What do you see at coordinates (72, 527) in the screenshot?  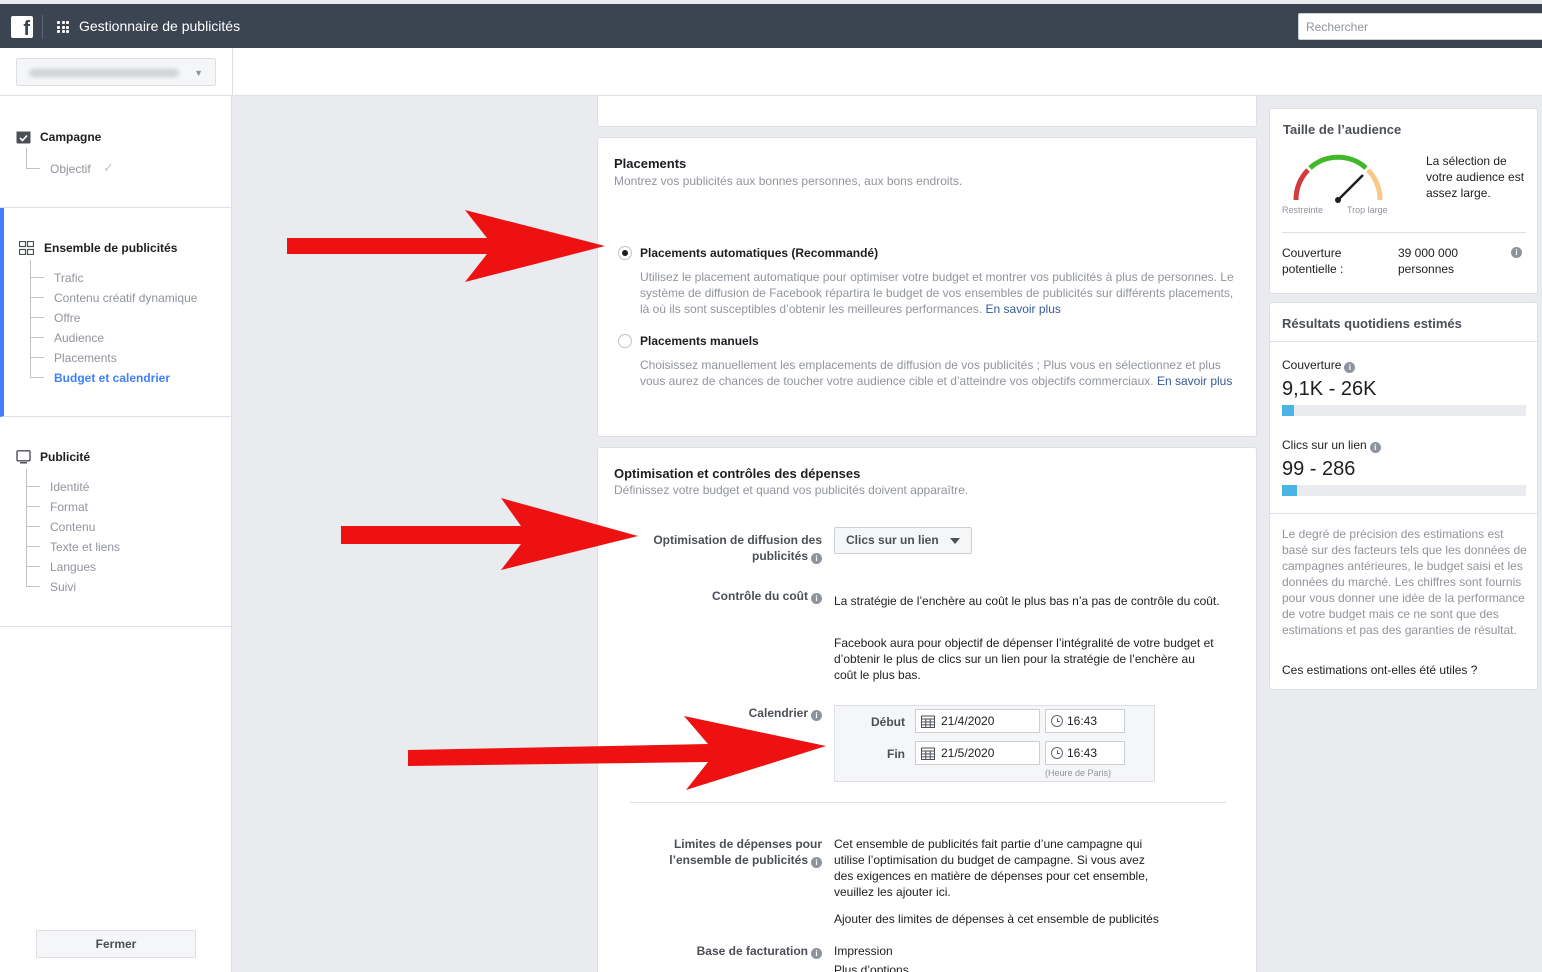 I see `sidebar-item-contenu: Contenu` at bounding box center [72, 527].